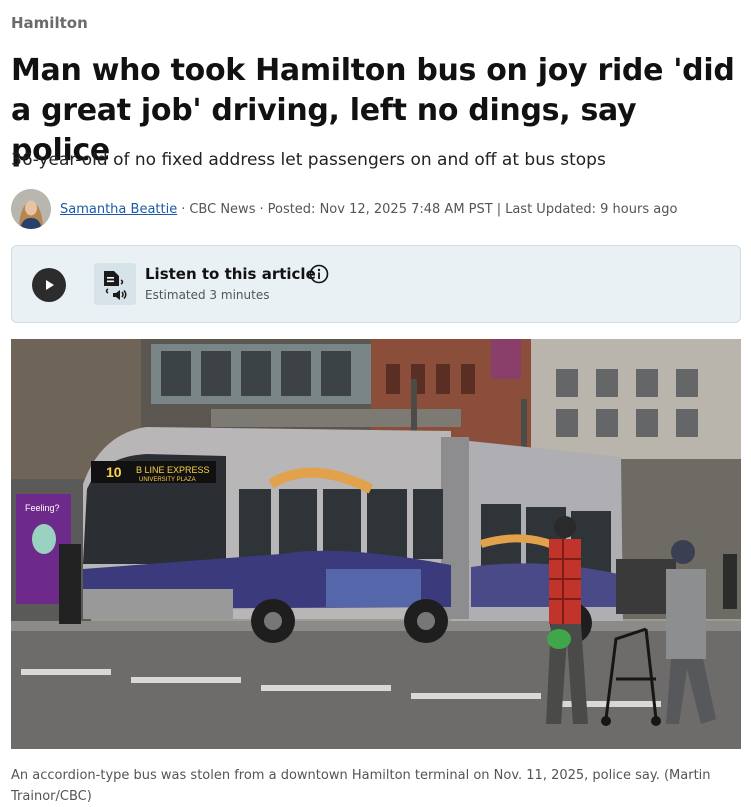 The height and width of the screenshot is (807, 751). I want to click on bus-sign: B LINE EXPRESS, so click(173, 470).